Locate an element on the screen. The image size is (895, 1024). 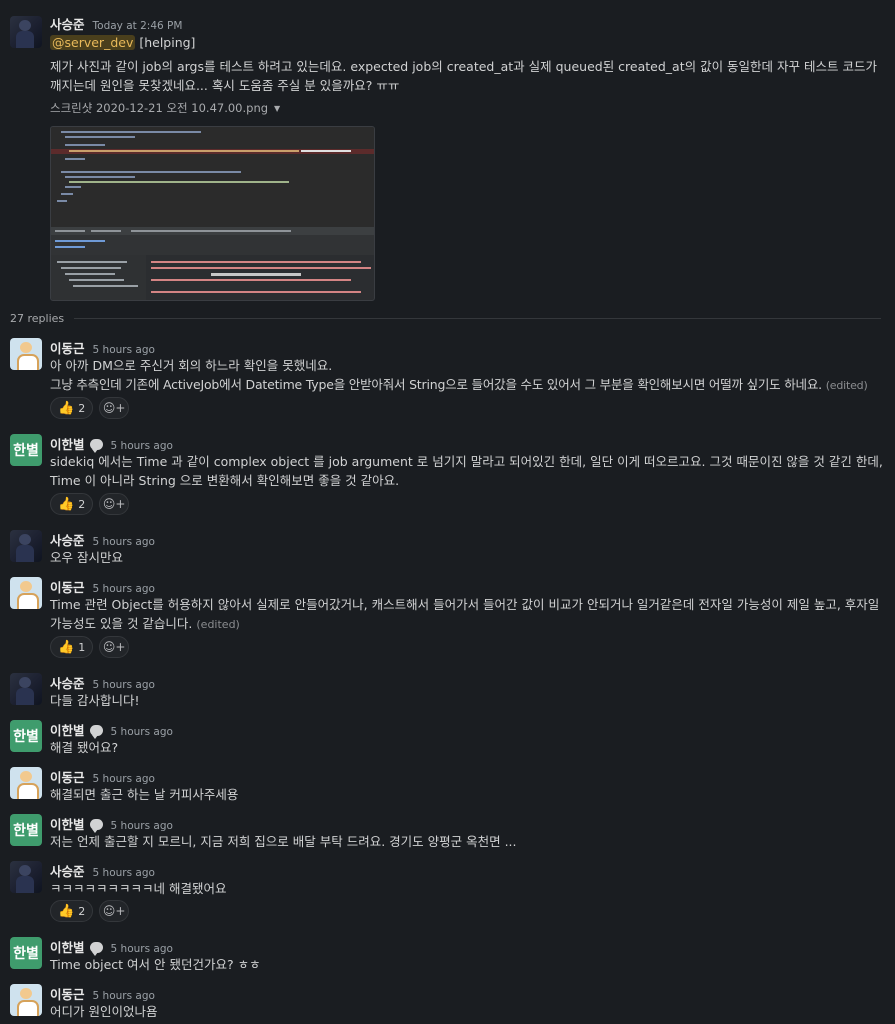
message-text: 해결되면 출근 하는 날 커피사주세용 is located at coordinates (144, 794).